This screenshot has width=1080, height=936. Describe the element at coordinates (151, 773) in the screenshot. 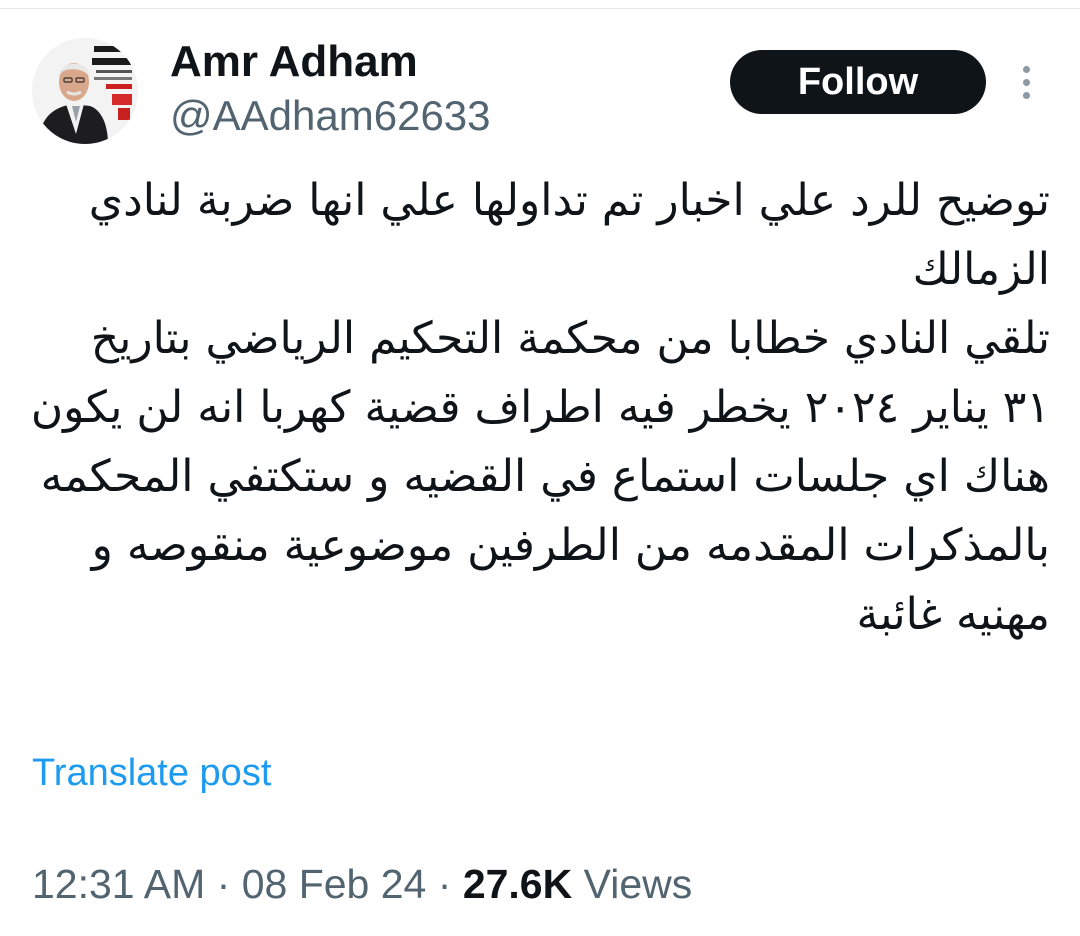

I see `translate-post-link: Translate post` at that location.